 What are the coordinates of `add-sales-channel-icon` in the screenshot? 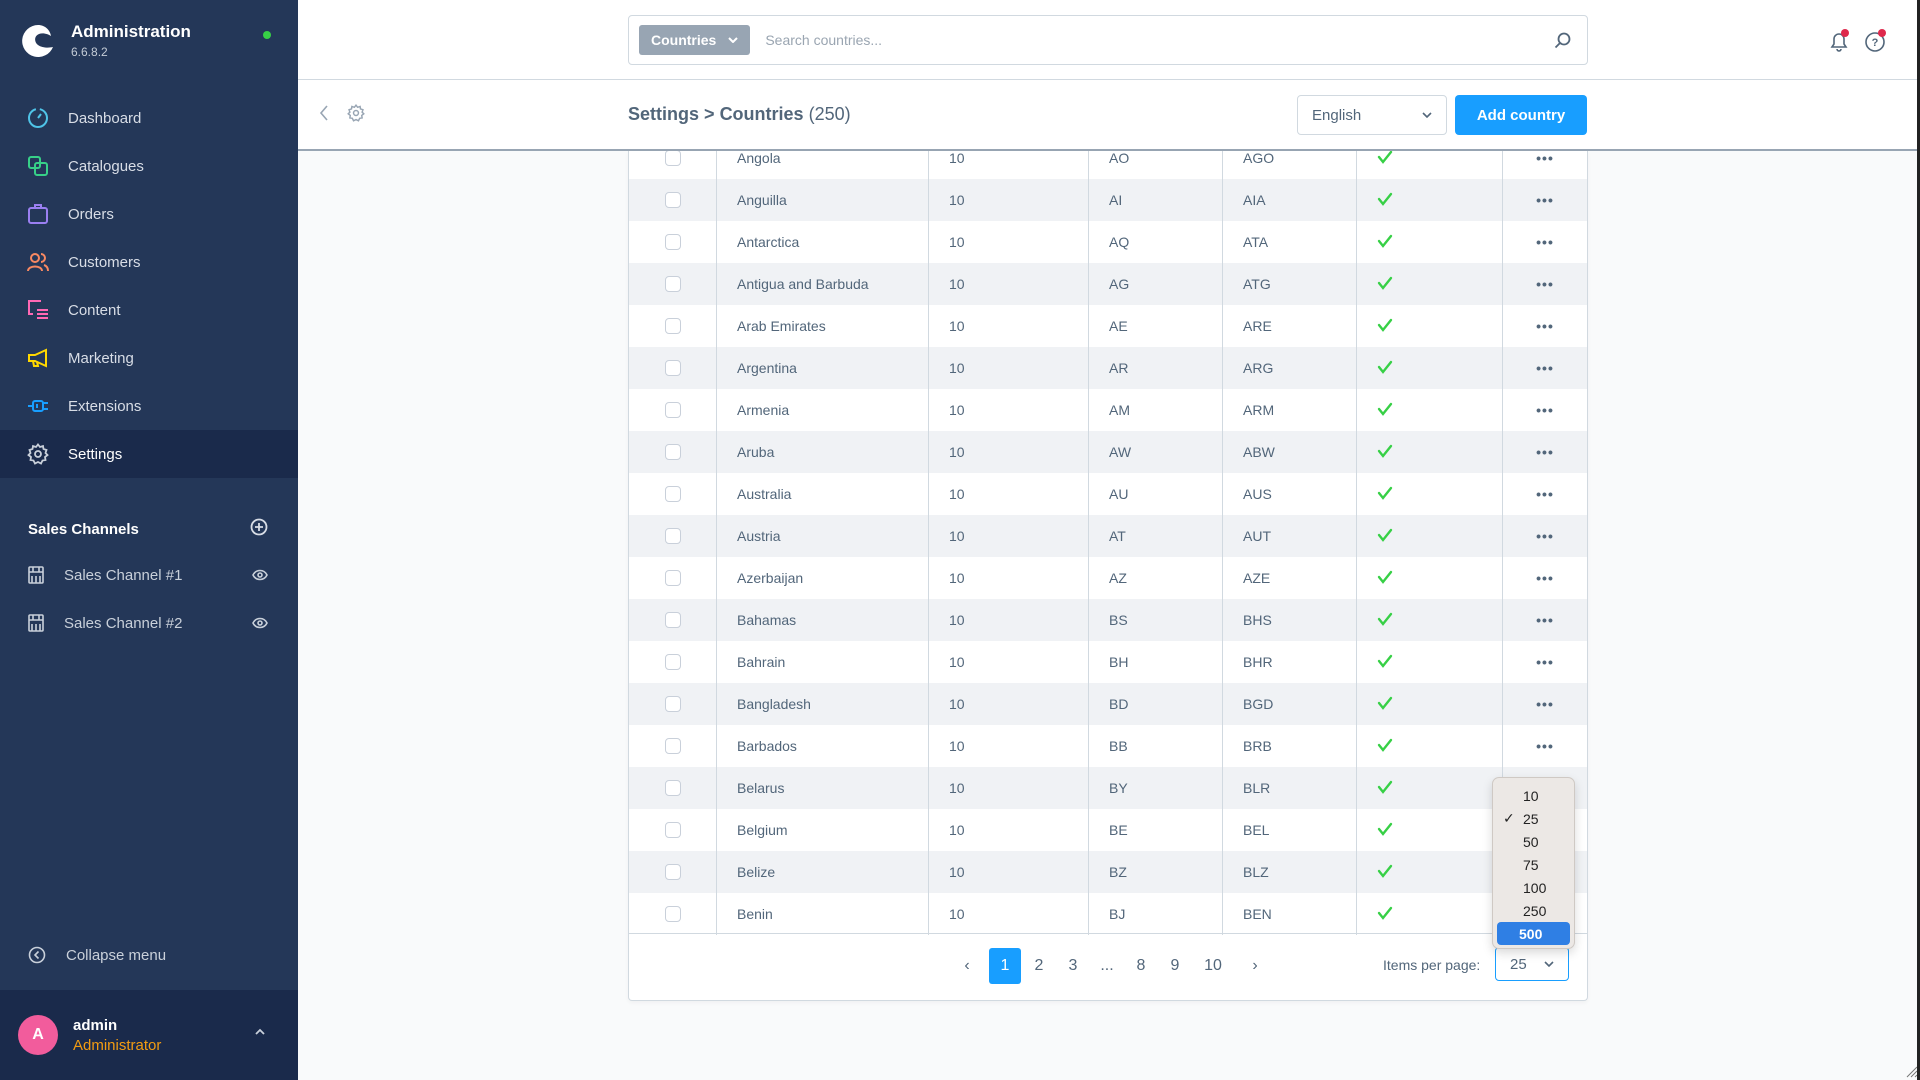 It's located at (259, 529).